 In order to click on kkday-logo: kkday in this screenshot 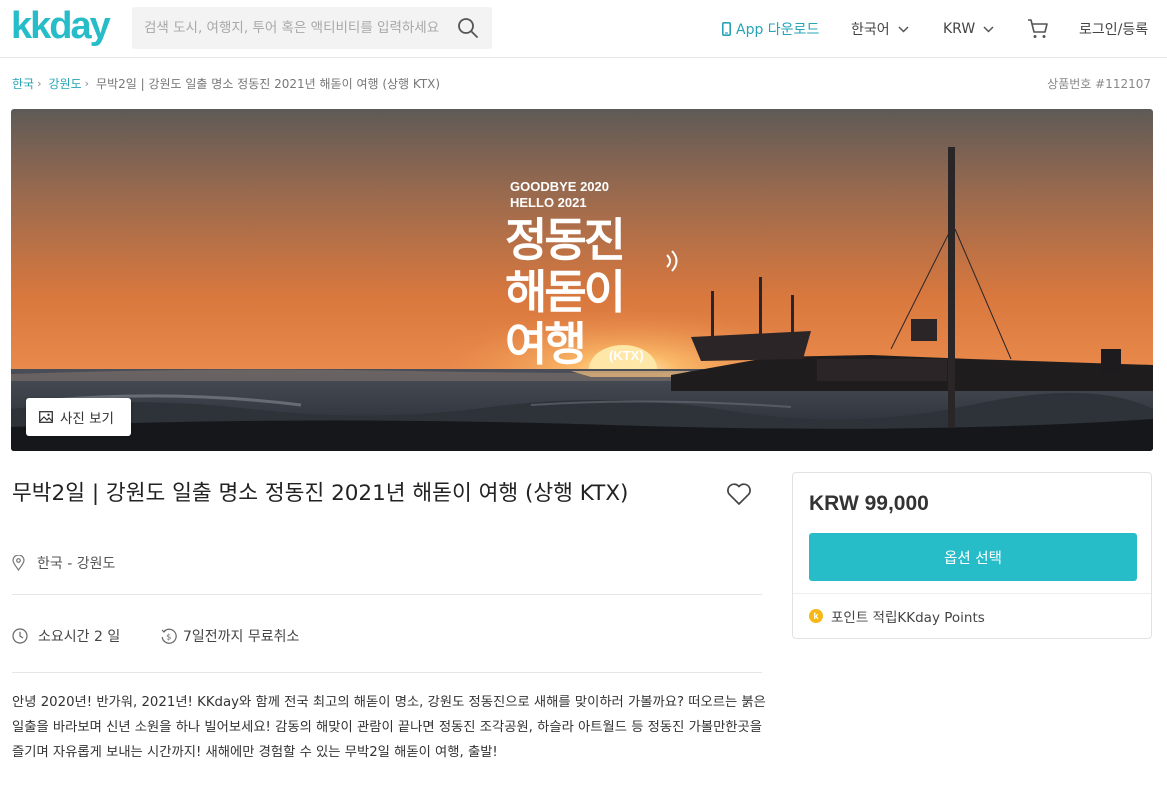, I will do `click(62, 28)`.